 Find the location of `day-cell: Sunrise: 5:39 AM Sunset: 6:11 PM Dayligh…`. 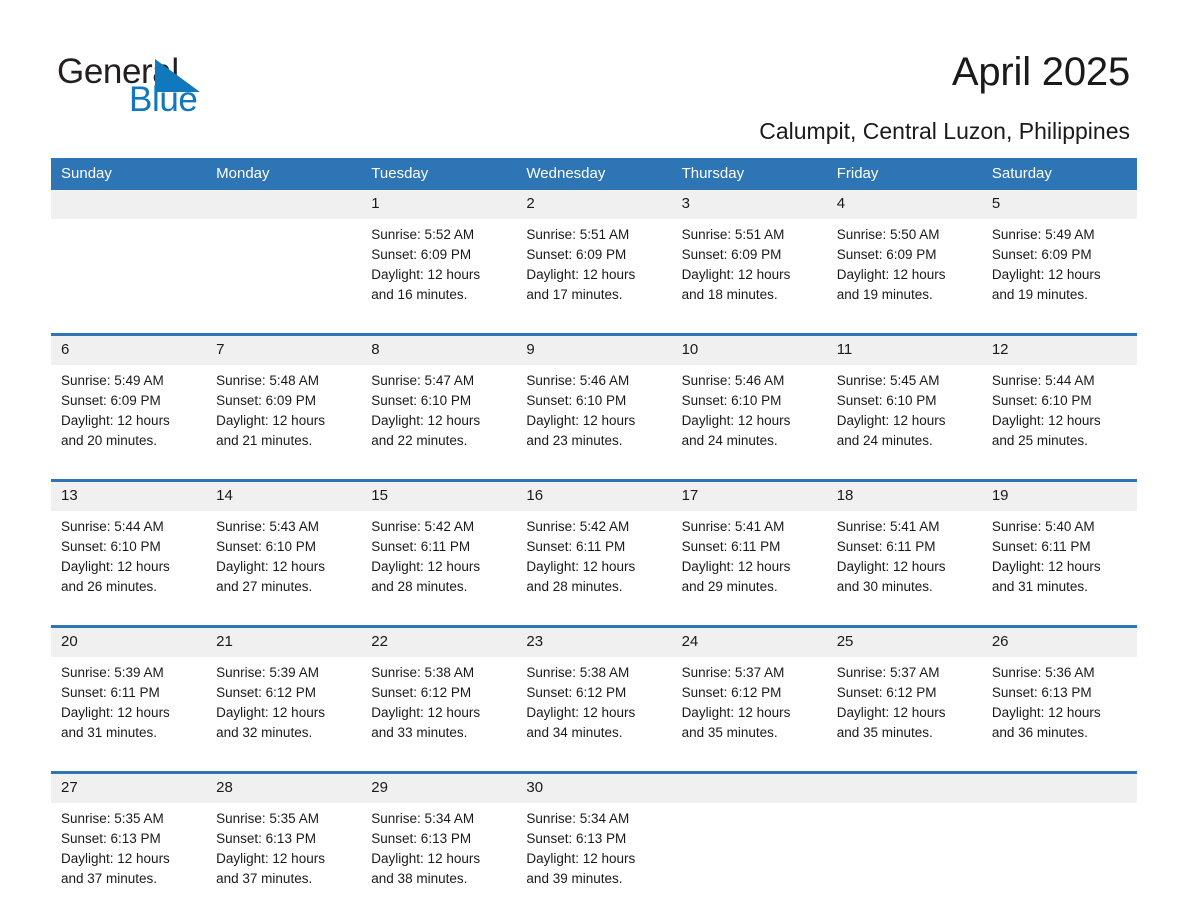

day-cell: Sunrise: 5:39 AM Sunset: 6:11 PM Dayligh… is located at coordinates (129, 715).